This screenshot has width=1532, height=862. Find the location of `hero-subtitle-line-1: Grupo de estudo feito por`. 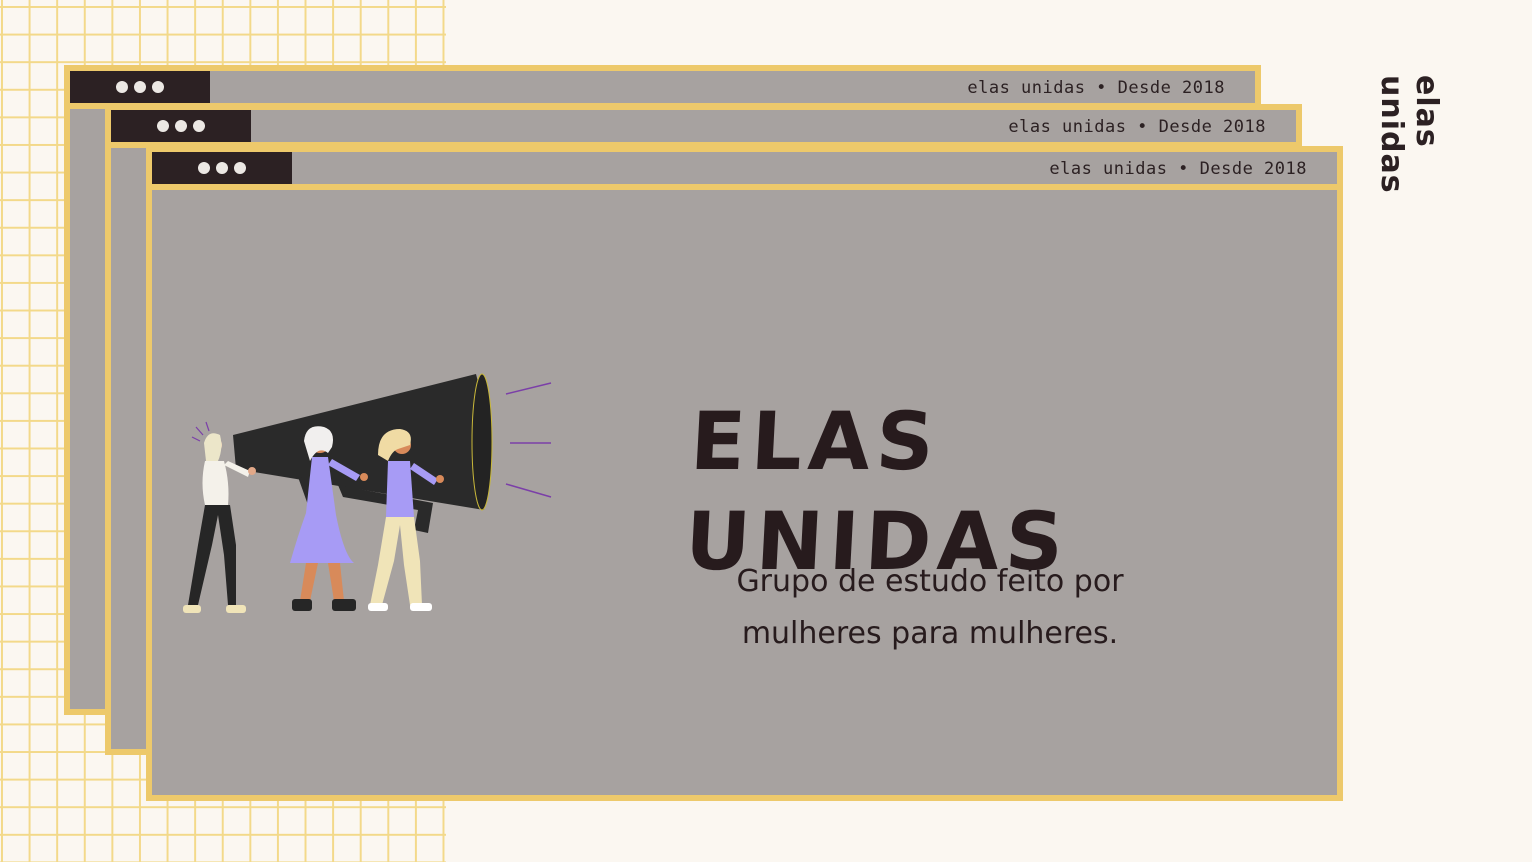

hero-subtitle-line-1: Grupo de estudo feito por is located at coordinates (930, 581).